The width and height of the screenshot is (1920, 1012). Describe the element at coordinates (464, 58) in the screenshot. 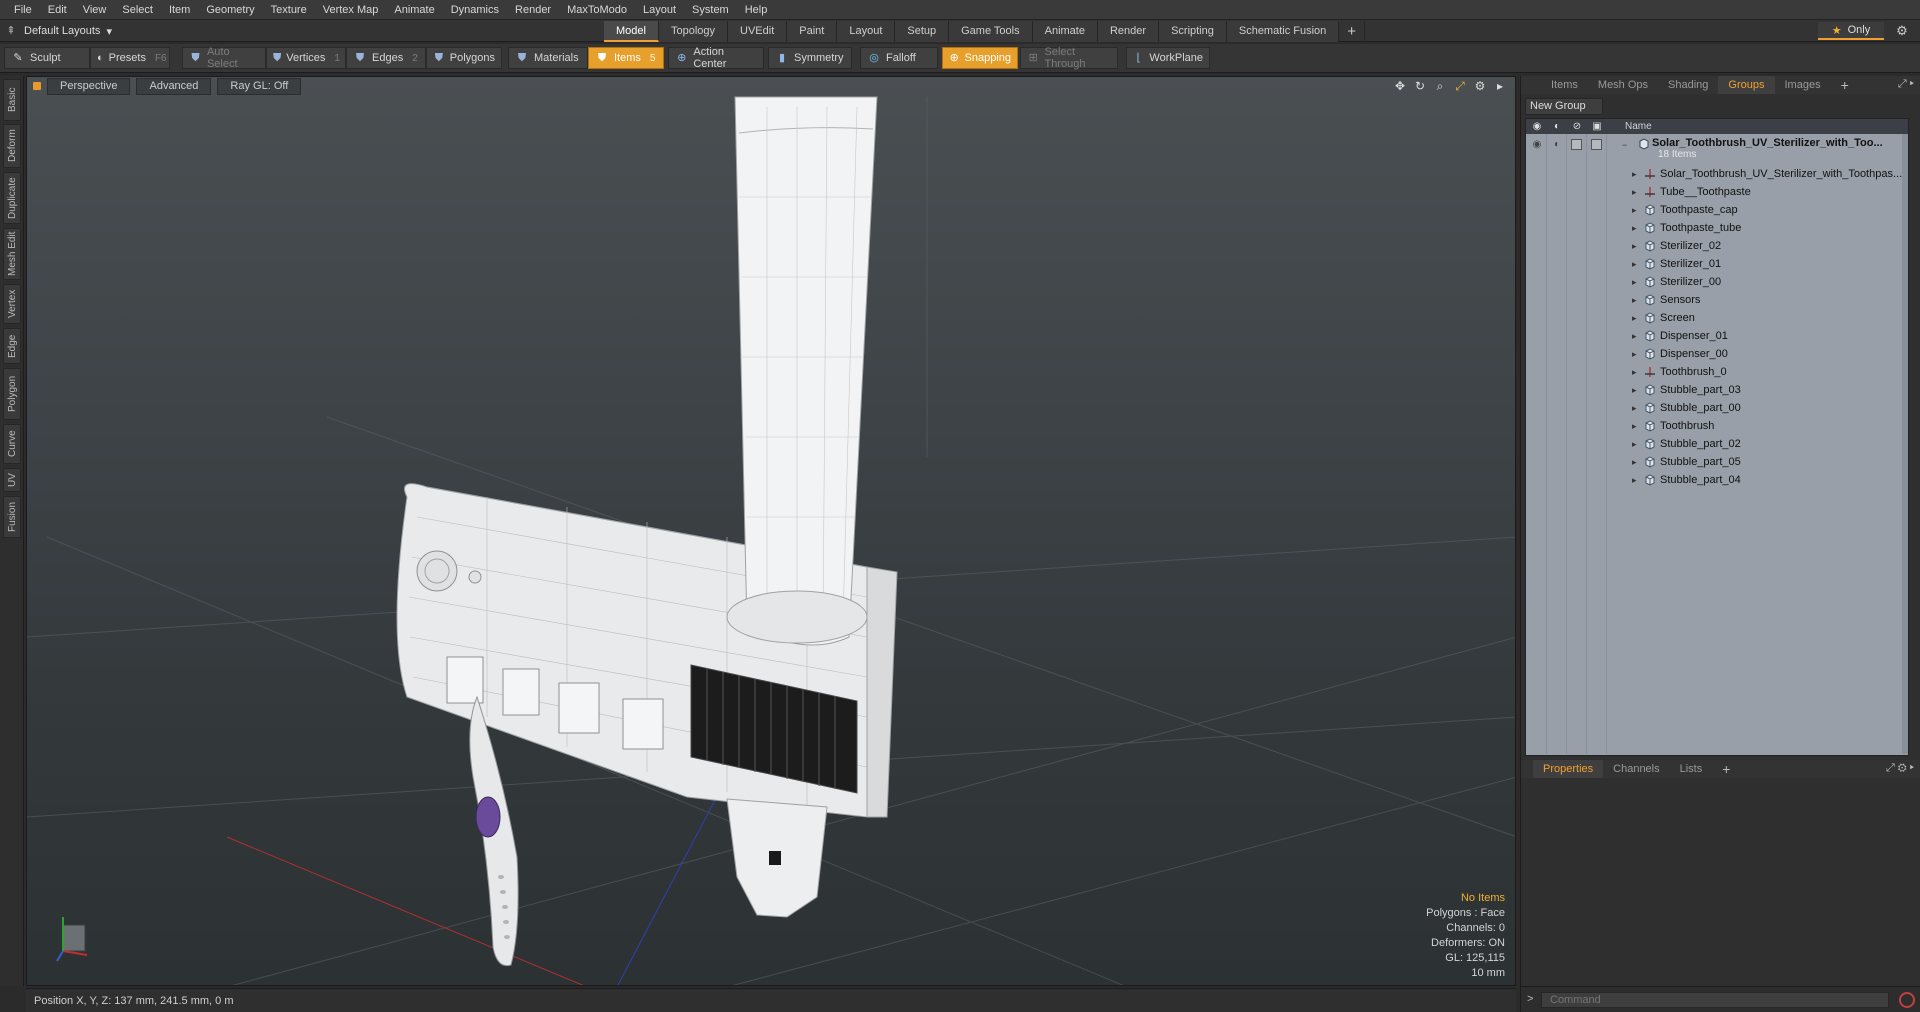

I see `polygons-button: ⛊ Polygons` at that location.